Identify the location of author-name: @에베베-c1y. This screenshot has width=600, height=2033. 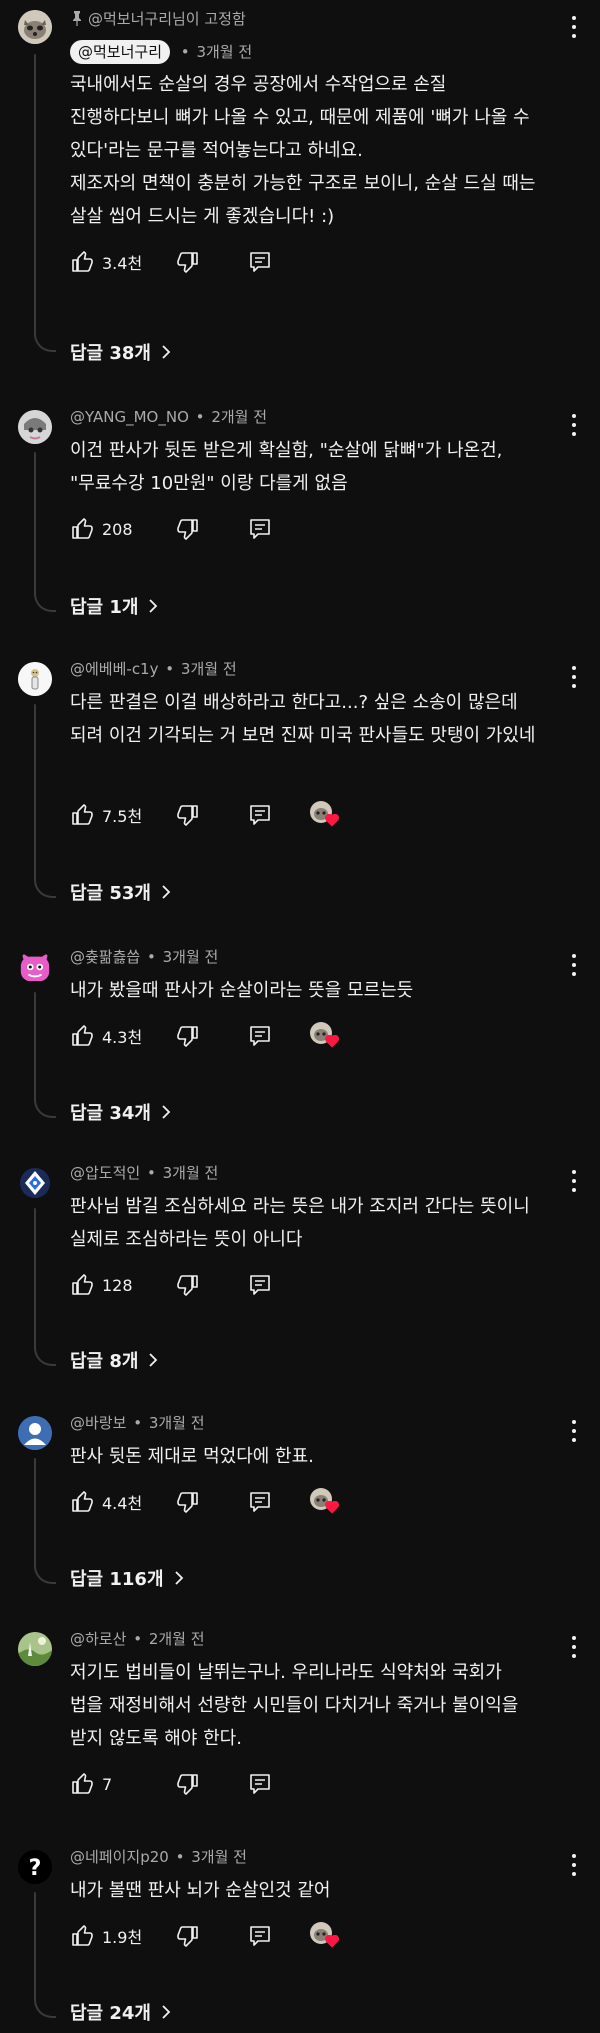
(114, 669).